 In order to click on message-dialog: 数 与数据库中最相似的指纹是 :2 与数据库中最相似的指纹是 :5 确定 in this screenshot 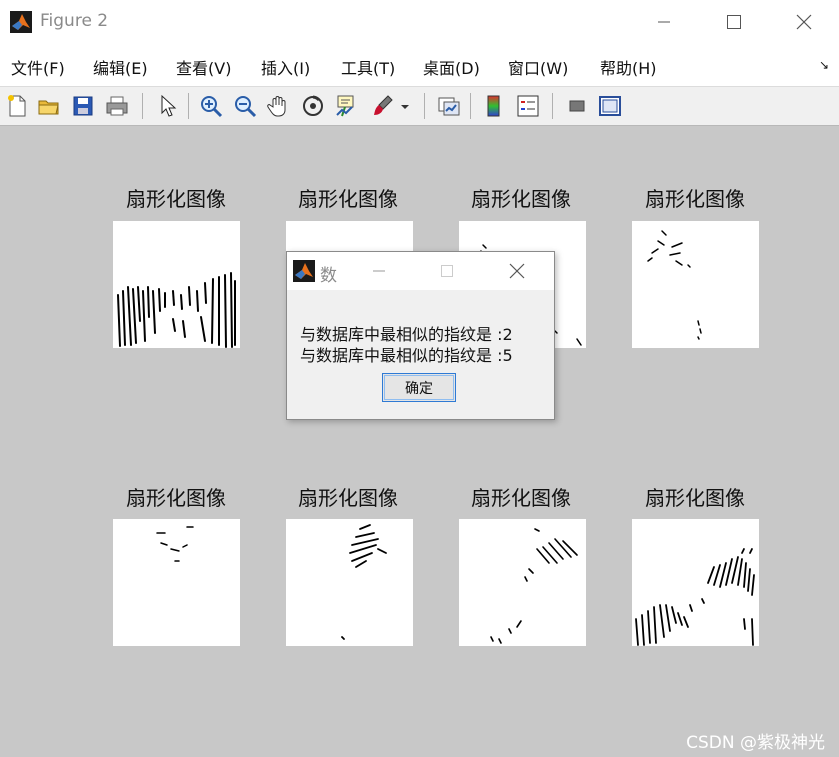, I will do `click(420, 335)`.